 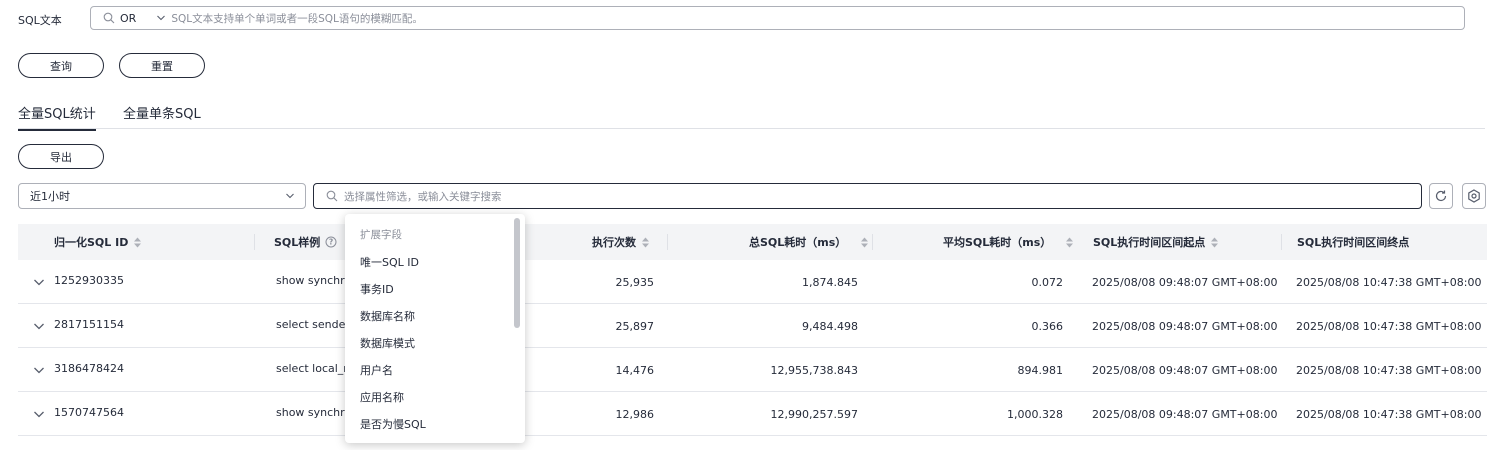 What do you see at coordinates (91, 242) in the screenshot?
I see `col-label: 归一化SQL ID` at bounding box center [91, 242].